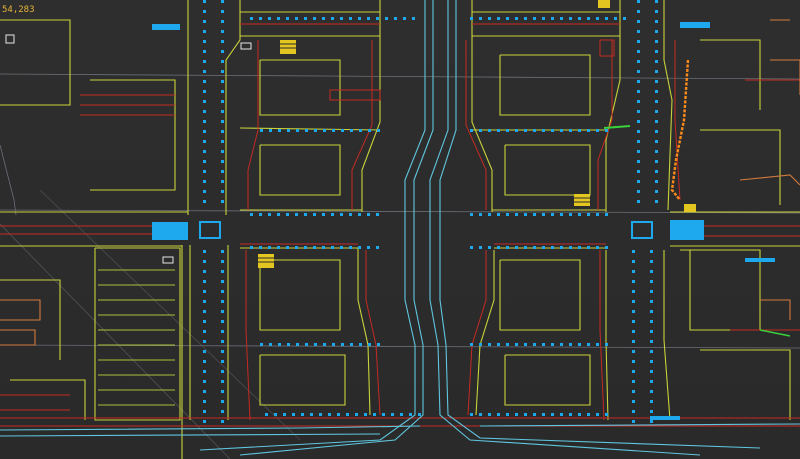 The image size is (800, 459). I want to click on parking-stripes, so click(136, 337).